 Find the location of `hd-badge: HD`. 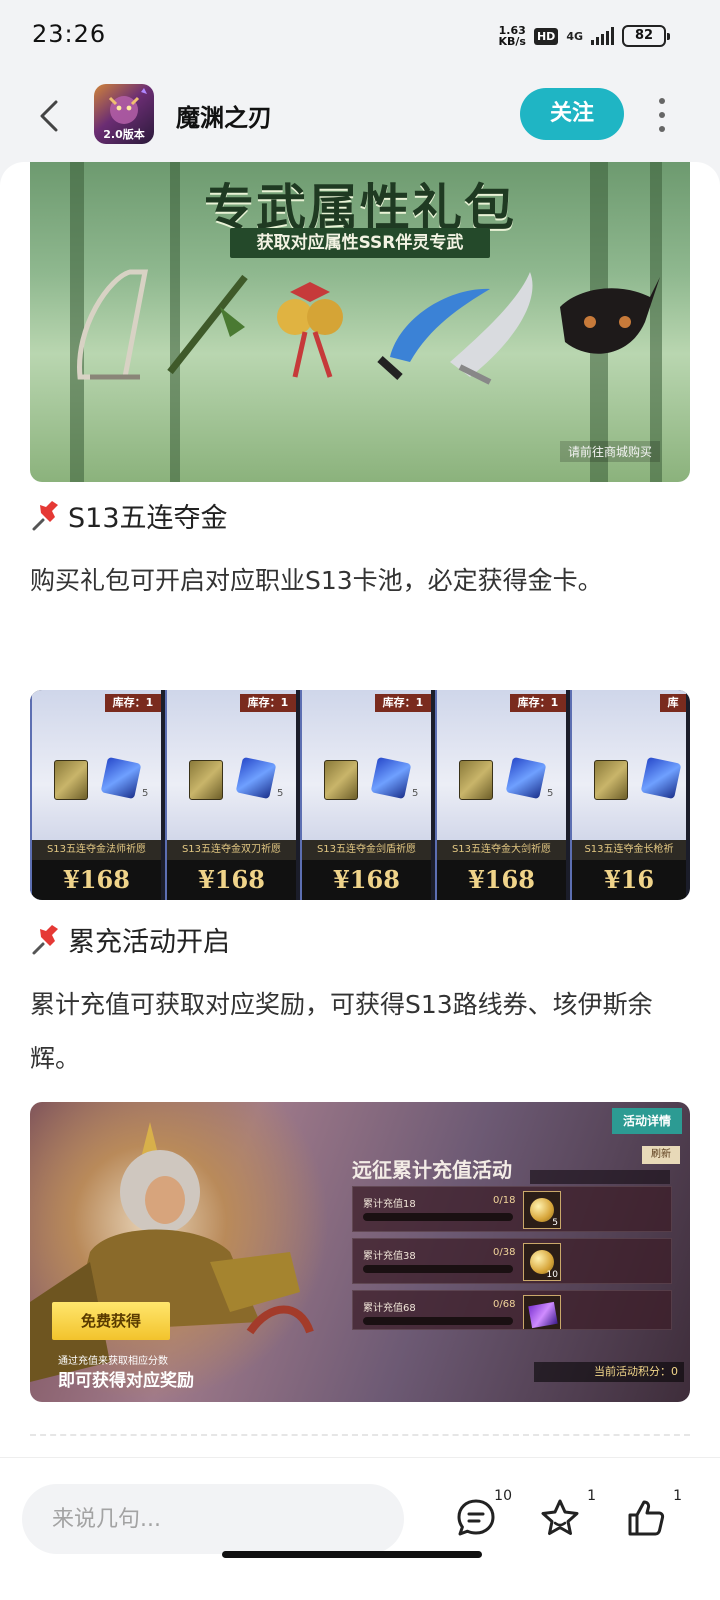

hd-badge: HD is located at coordinates (546, 36).